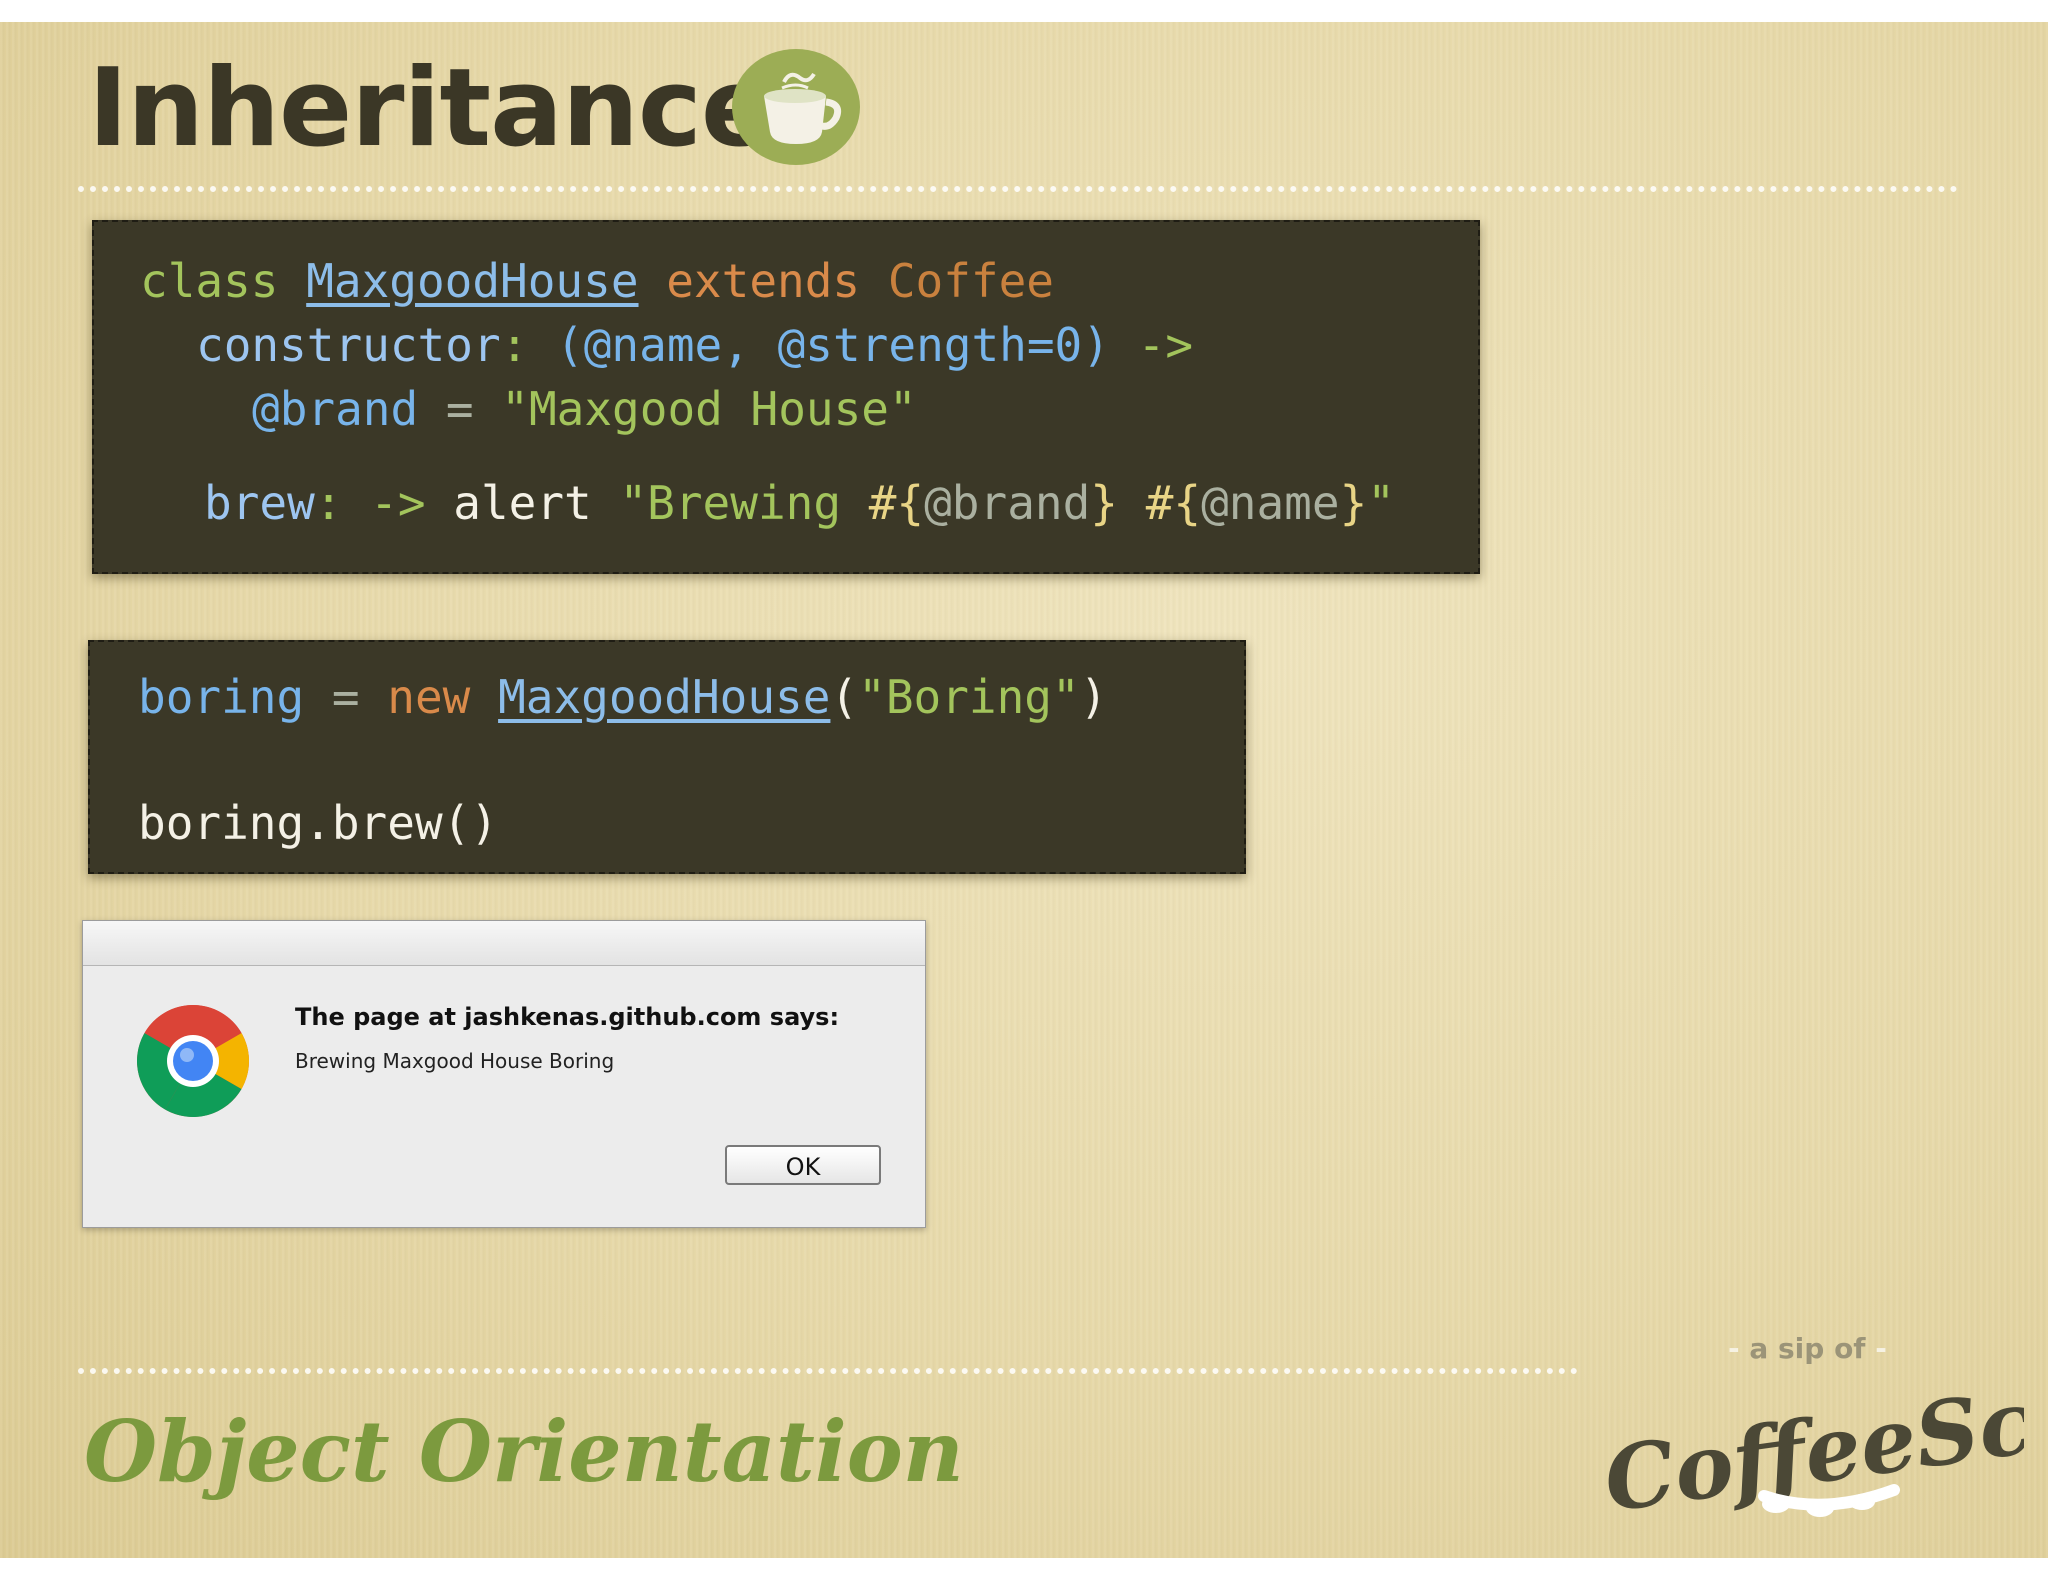  Describe the element at coordinates (1270, 503) in the screenshot. I see `interpolated-variable: @name` at that location.